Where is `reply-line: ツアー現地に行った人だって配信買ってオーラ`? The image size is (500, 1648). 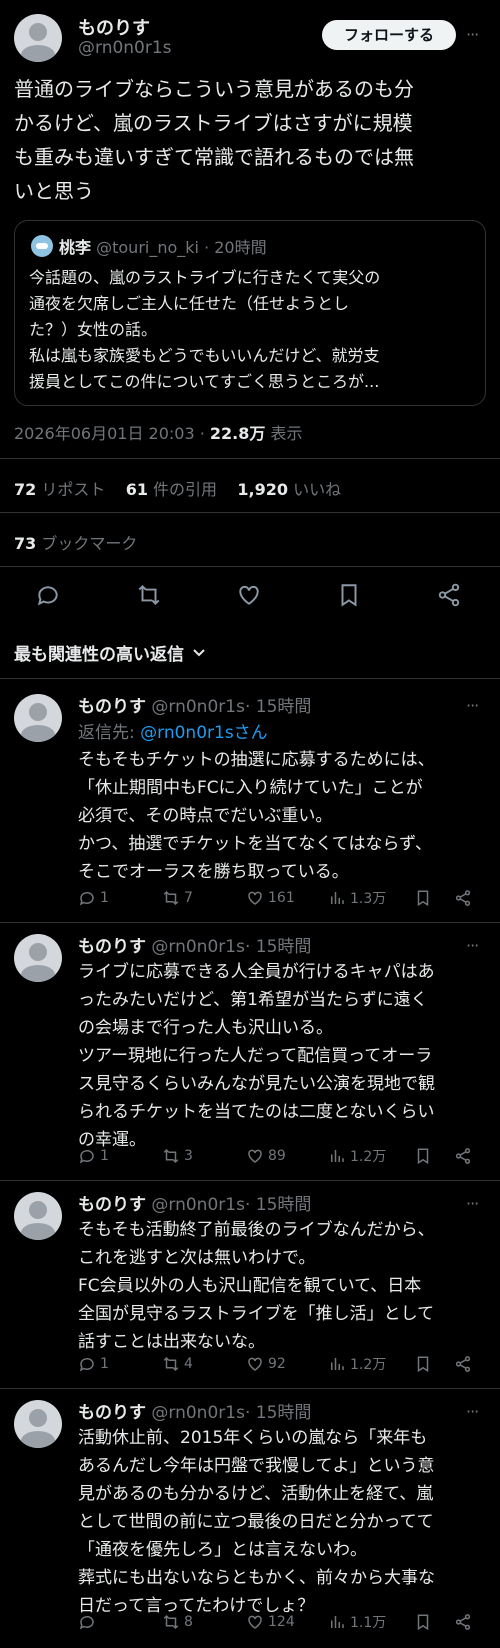
reply-line: ツアー現地に行った人だって配信買ってオーラ is located at coordinates (255, 1056).